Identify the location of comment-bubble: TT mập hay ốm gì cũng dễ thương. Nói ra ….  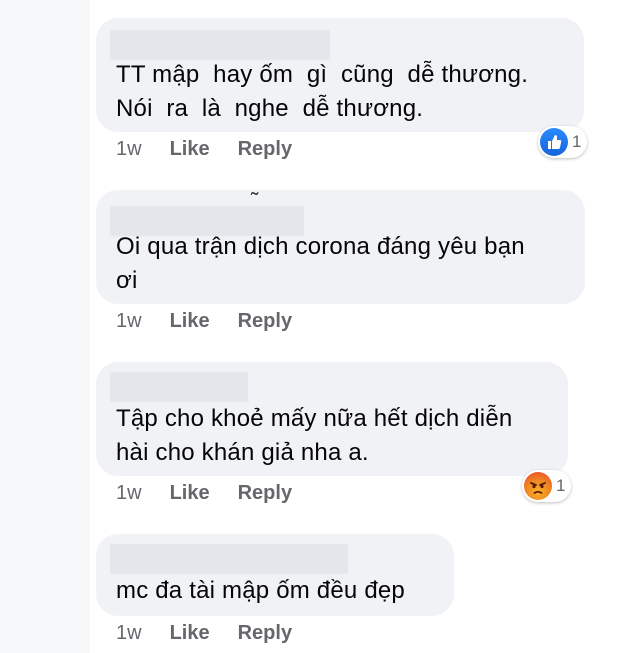
(340, 75).